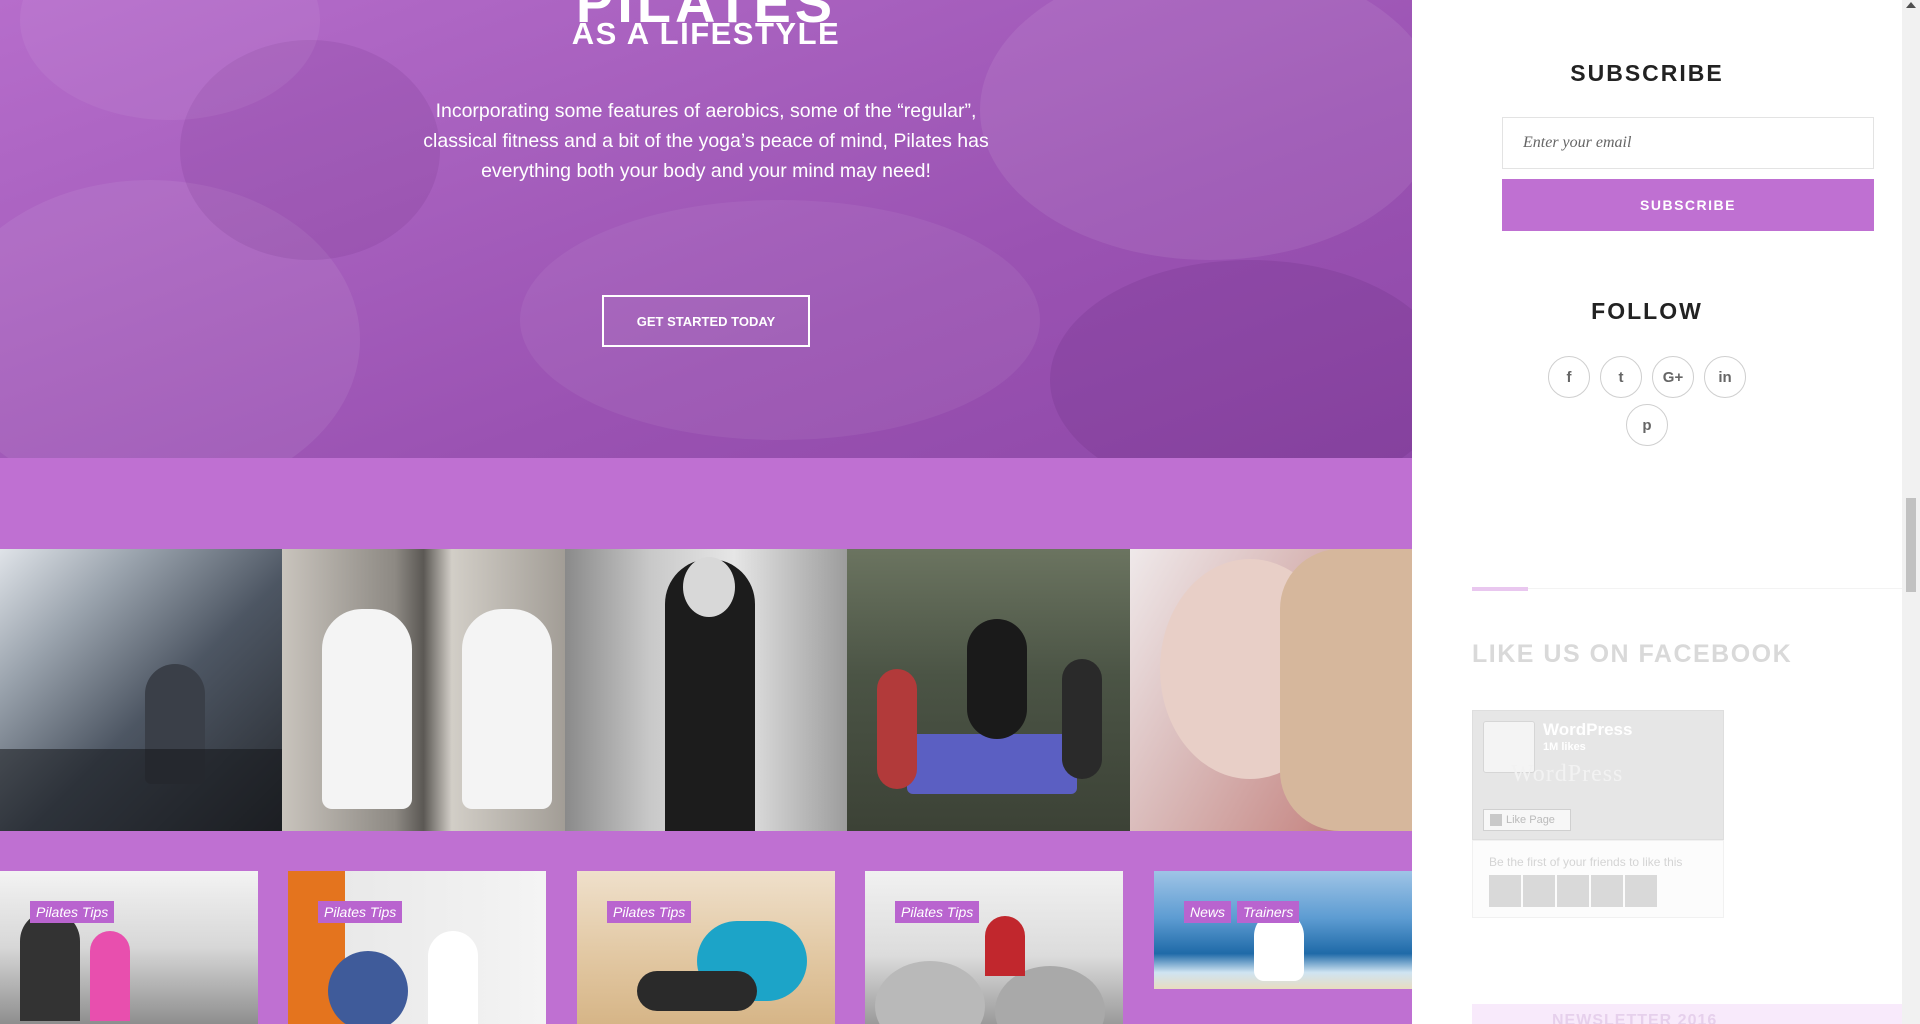  What do you see at coordinates (141, 790) in the screenshot?
I see `photo-floor` at bounding box center [141, 790].